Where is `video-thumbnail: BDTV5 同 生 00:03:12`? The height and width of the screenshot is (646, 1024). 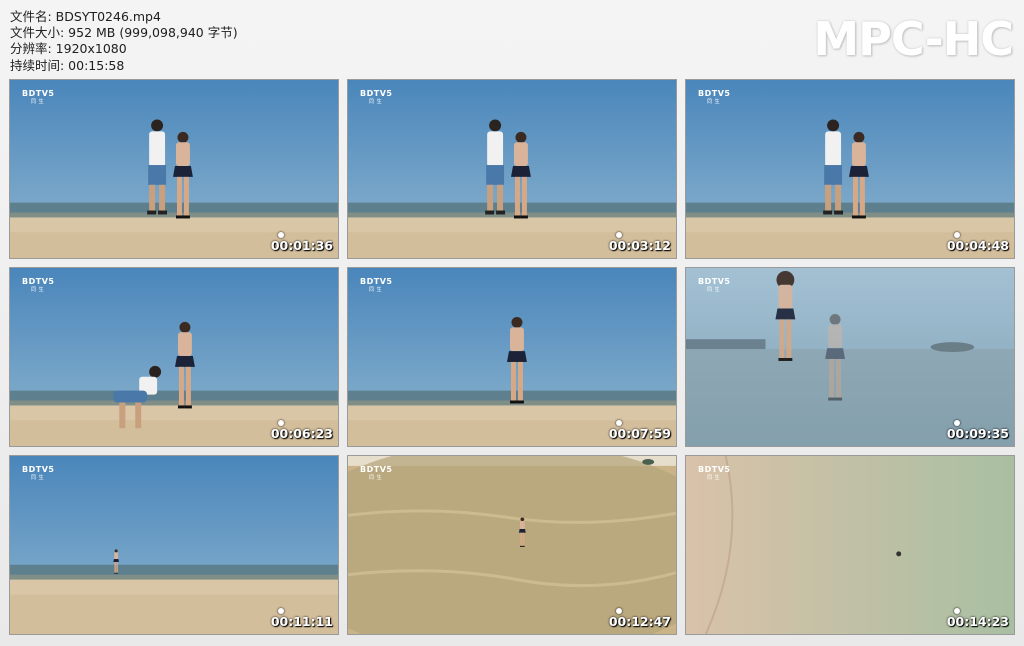
video-thumbnail: BDTV5 同 生 00:03:12 is located at coordinates (512, 169).